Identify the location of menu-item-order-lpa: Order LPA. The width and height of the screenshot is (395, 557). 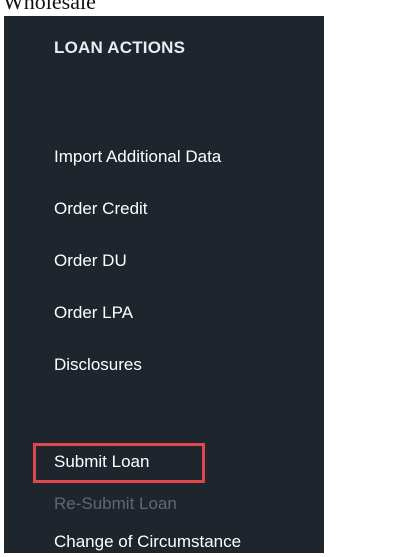
(93, 313).